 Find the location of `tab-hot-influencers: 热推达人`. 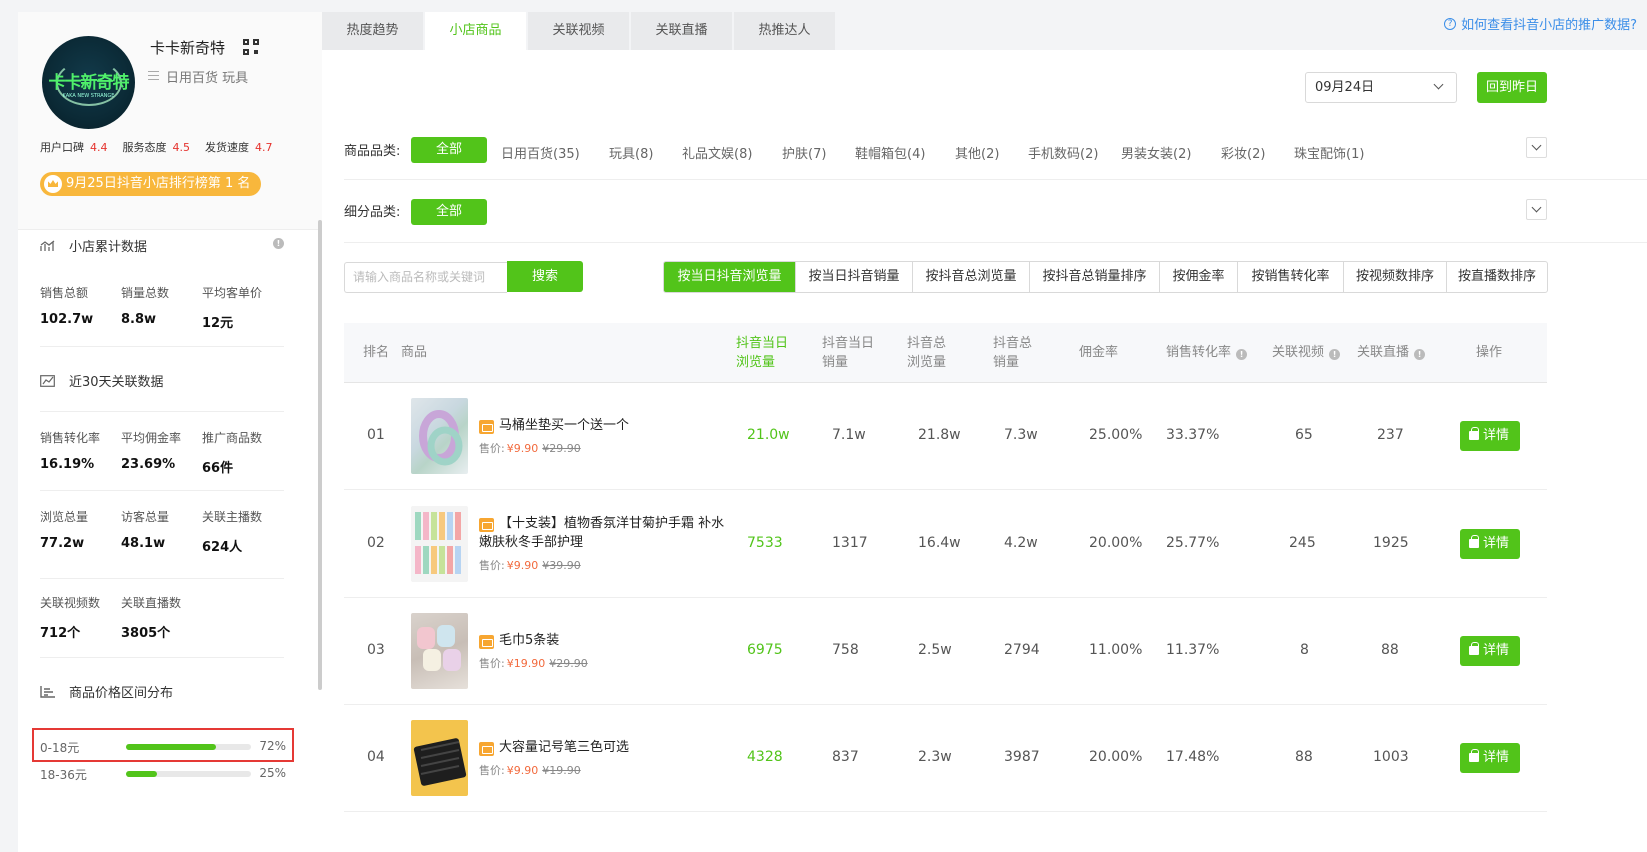

tab-hot-influencers: 热推达人 is located at coordinates (784, 31).